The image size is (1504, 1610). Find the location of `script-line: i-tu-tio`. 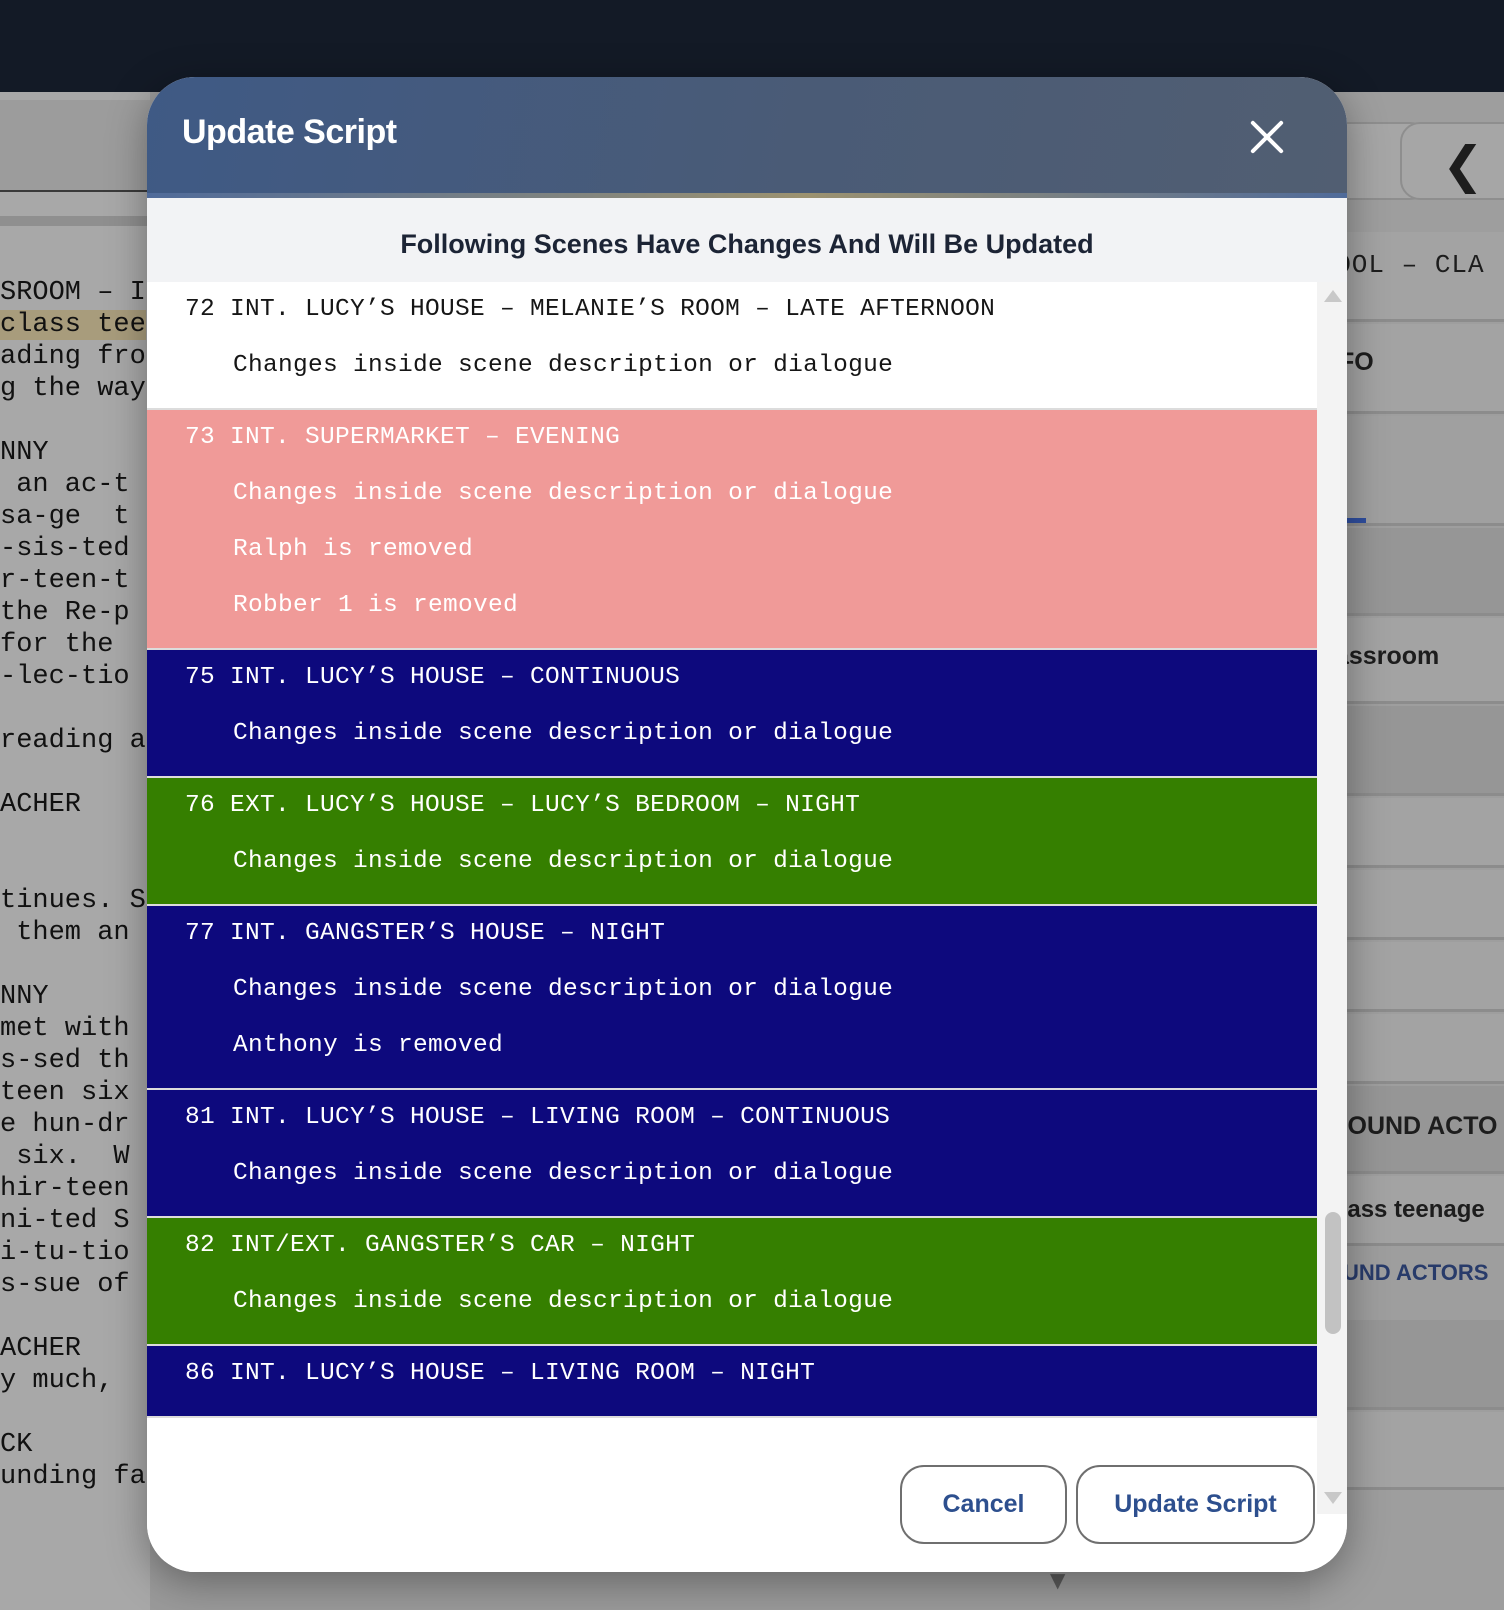

script-line: i-tu-tio is located at coordinates (65, 1253).